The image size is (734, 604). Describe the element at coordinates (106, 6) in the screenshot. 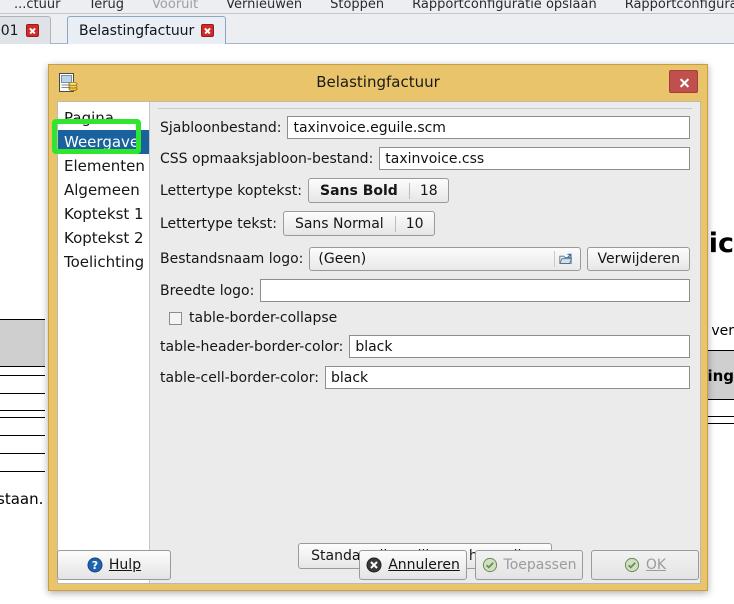

I see `toolbar-item-back: Terug` at that location.